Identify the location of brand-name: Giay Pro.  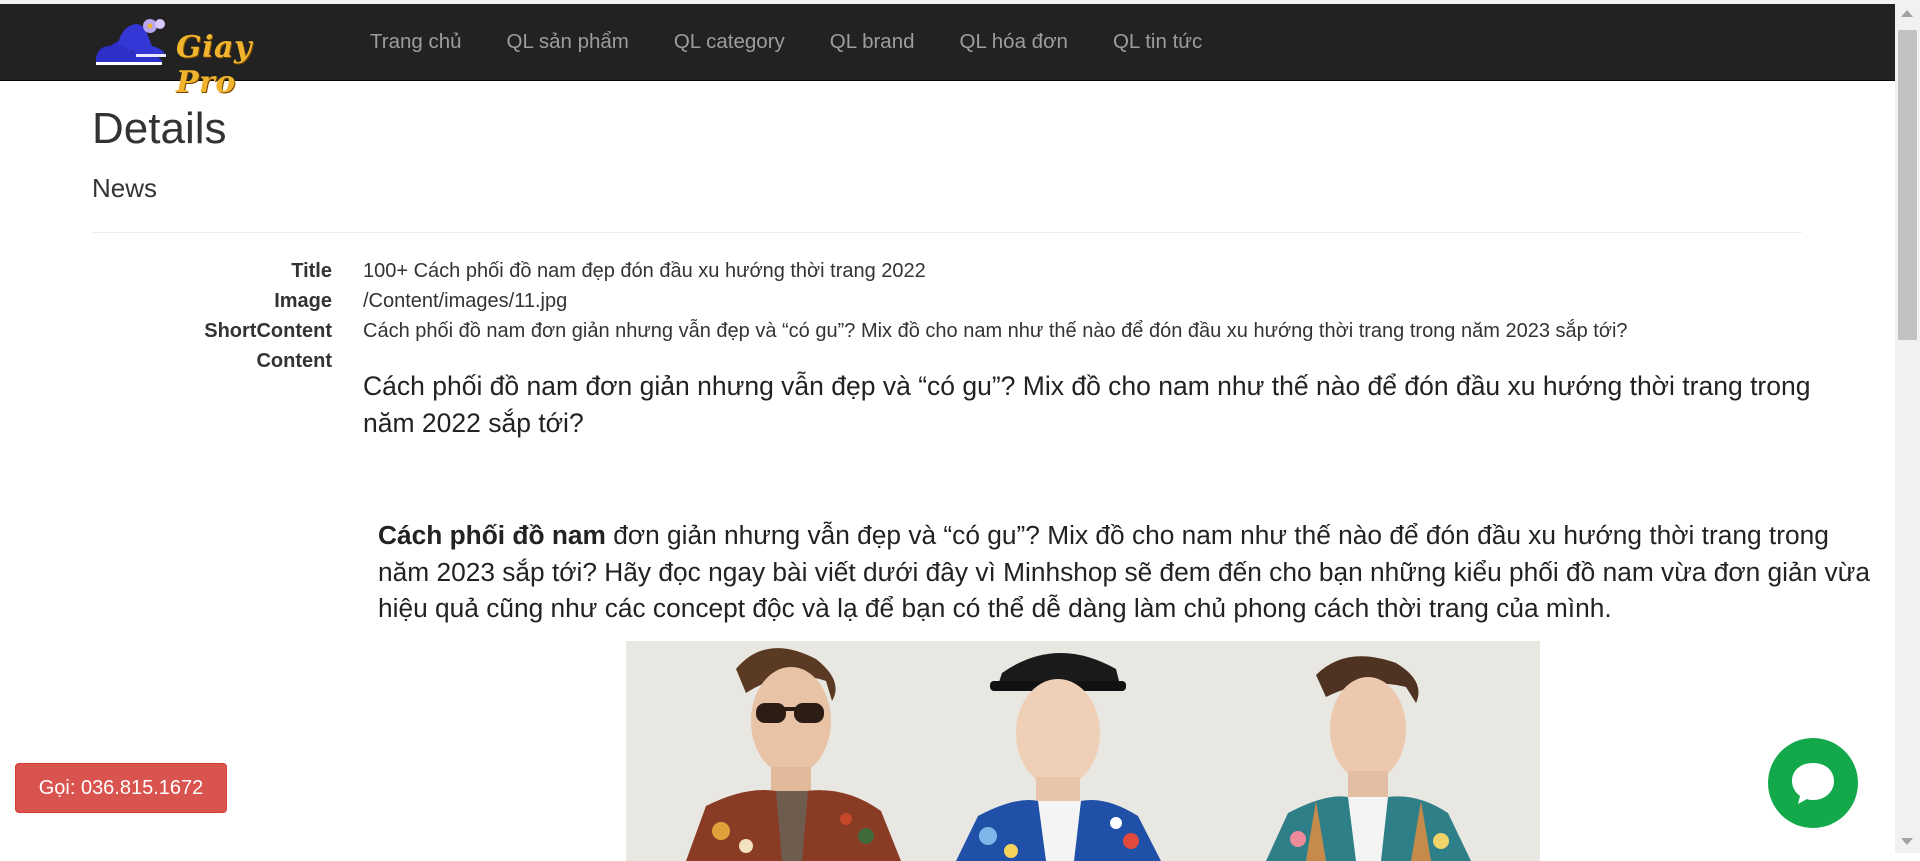
(214, 65).